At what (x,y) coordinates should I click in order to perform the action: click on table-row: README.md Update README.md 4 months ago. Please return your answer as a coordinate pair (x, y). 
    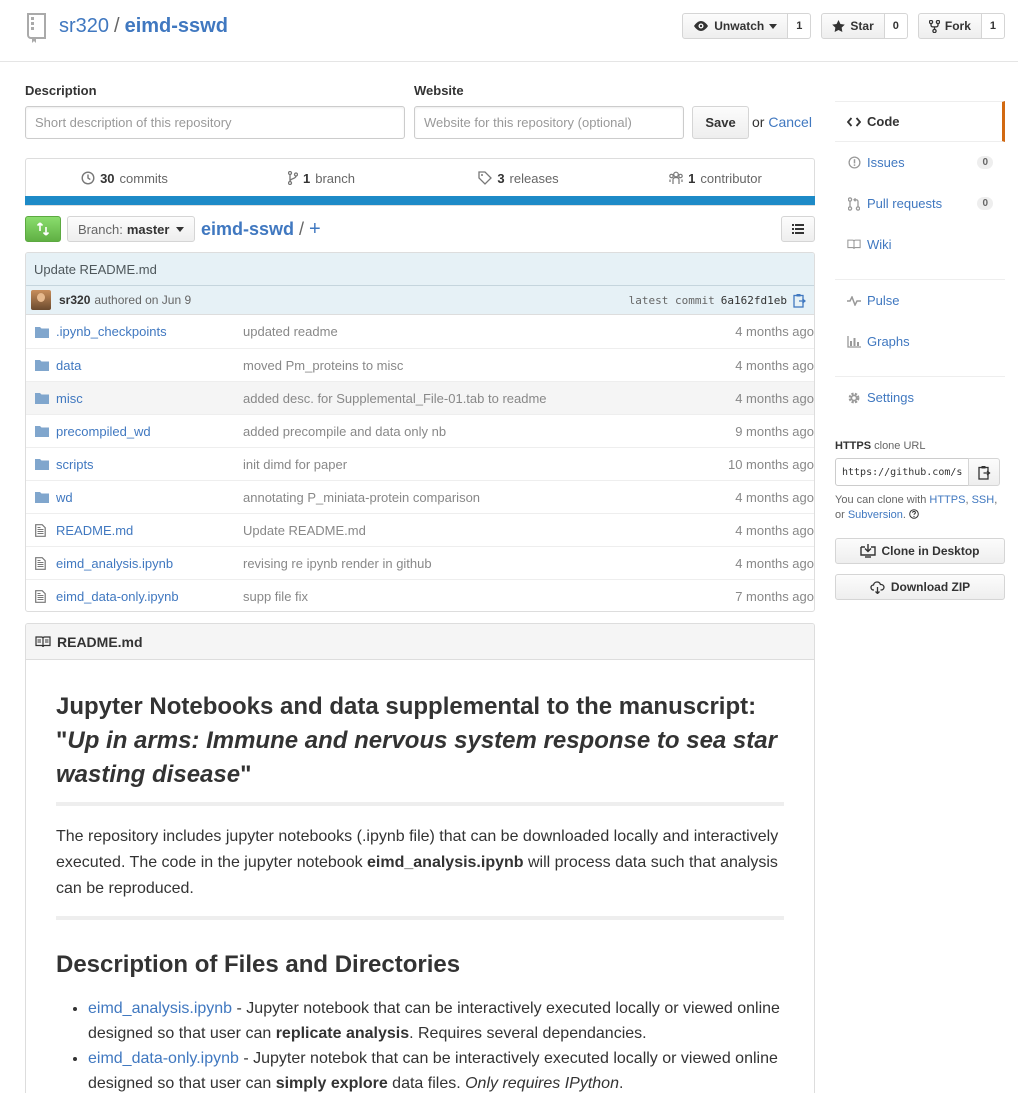
    Looking at the image, I should click on (420, 529).